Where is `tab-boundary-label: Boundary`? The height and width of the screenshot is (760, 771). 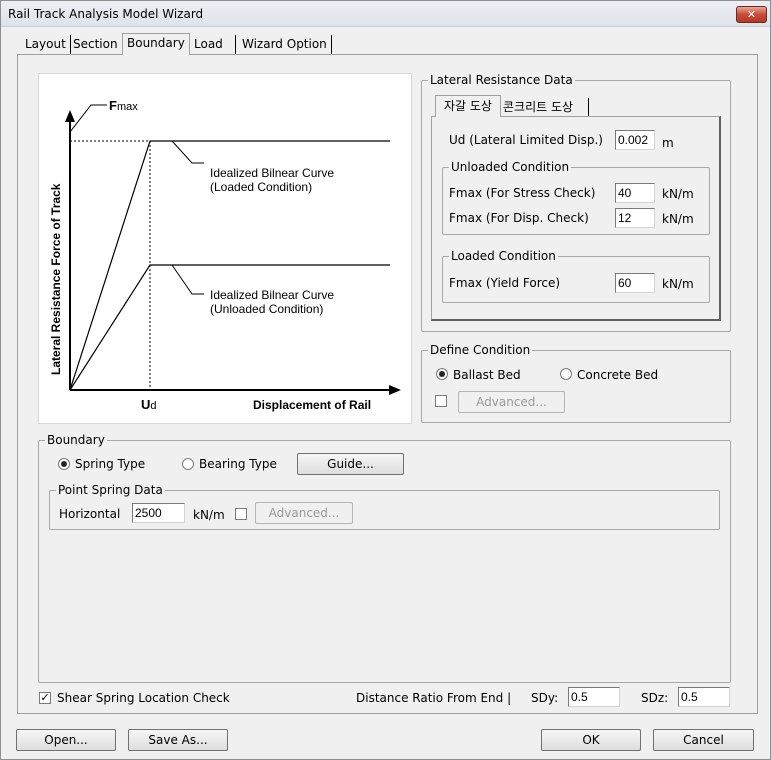 tab-boundary-label: Boundary is located at coordinates (156, 43).